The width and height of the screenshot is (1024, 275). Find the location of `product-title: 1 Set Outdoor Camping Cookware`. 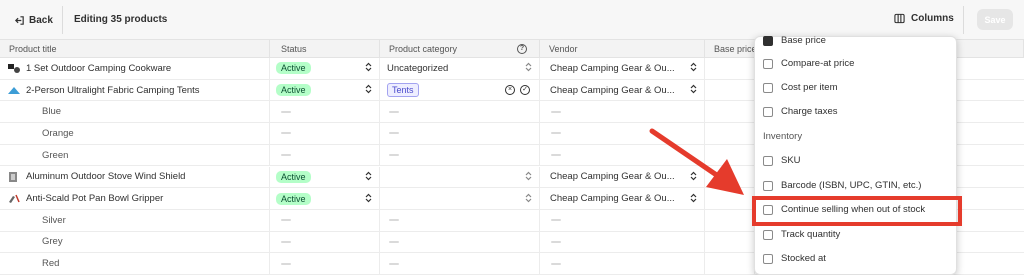

product-title: 1 Set Outdoor Camping Cookware is located at coordinates (99, 68).